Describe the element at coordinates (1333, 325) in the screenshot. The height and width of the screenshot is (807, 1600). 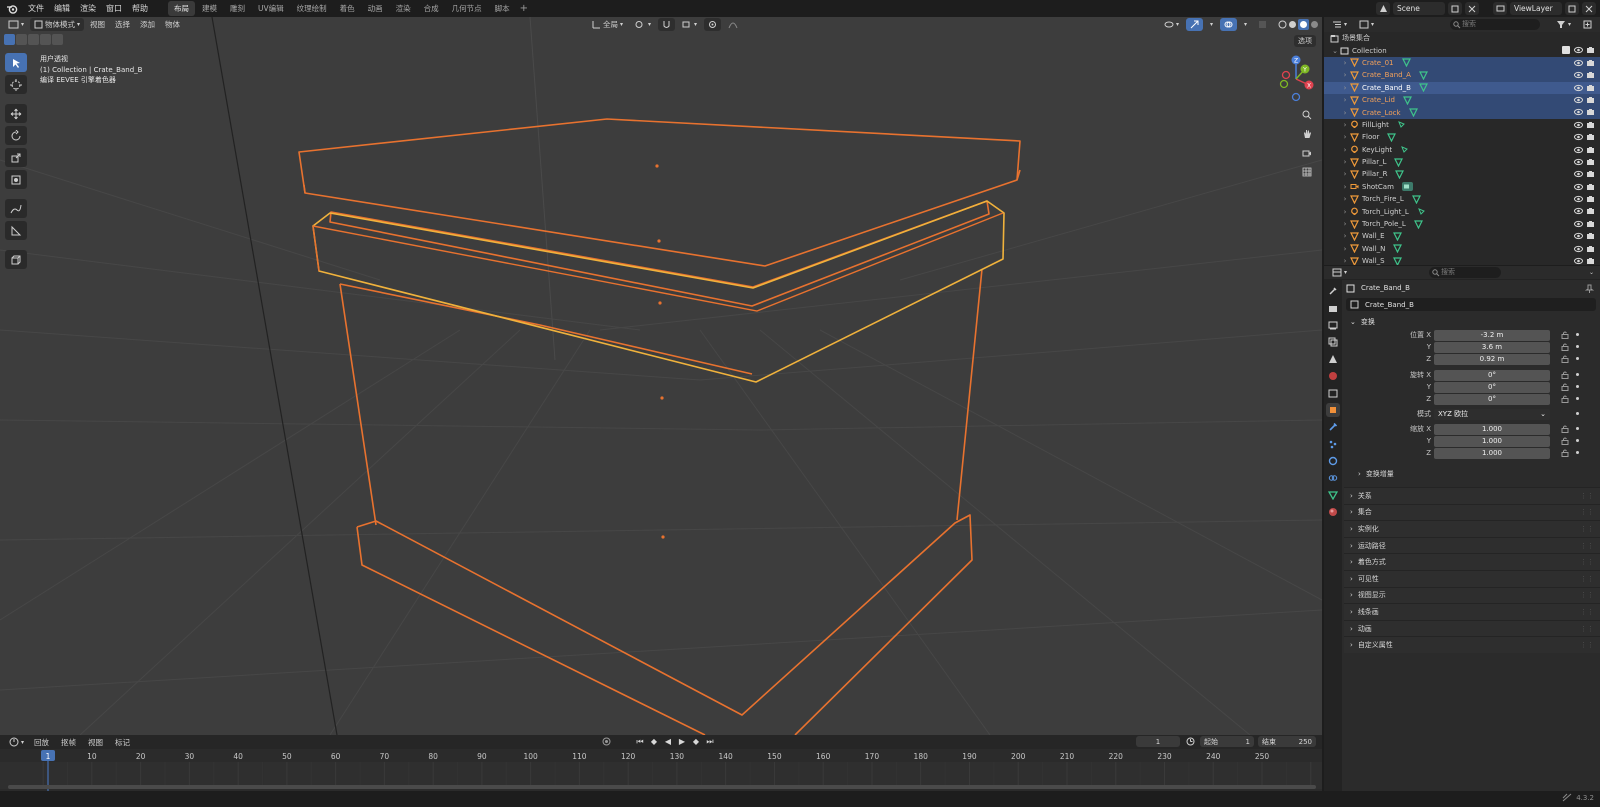
I see `output-tab-icon` at that location.